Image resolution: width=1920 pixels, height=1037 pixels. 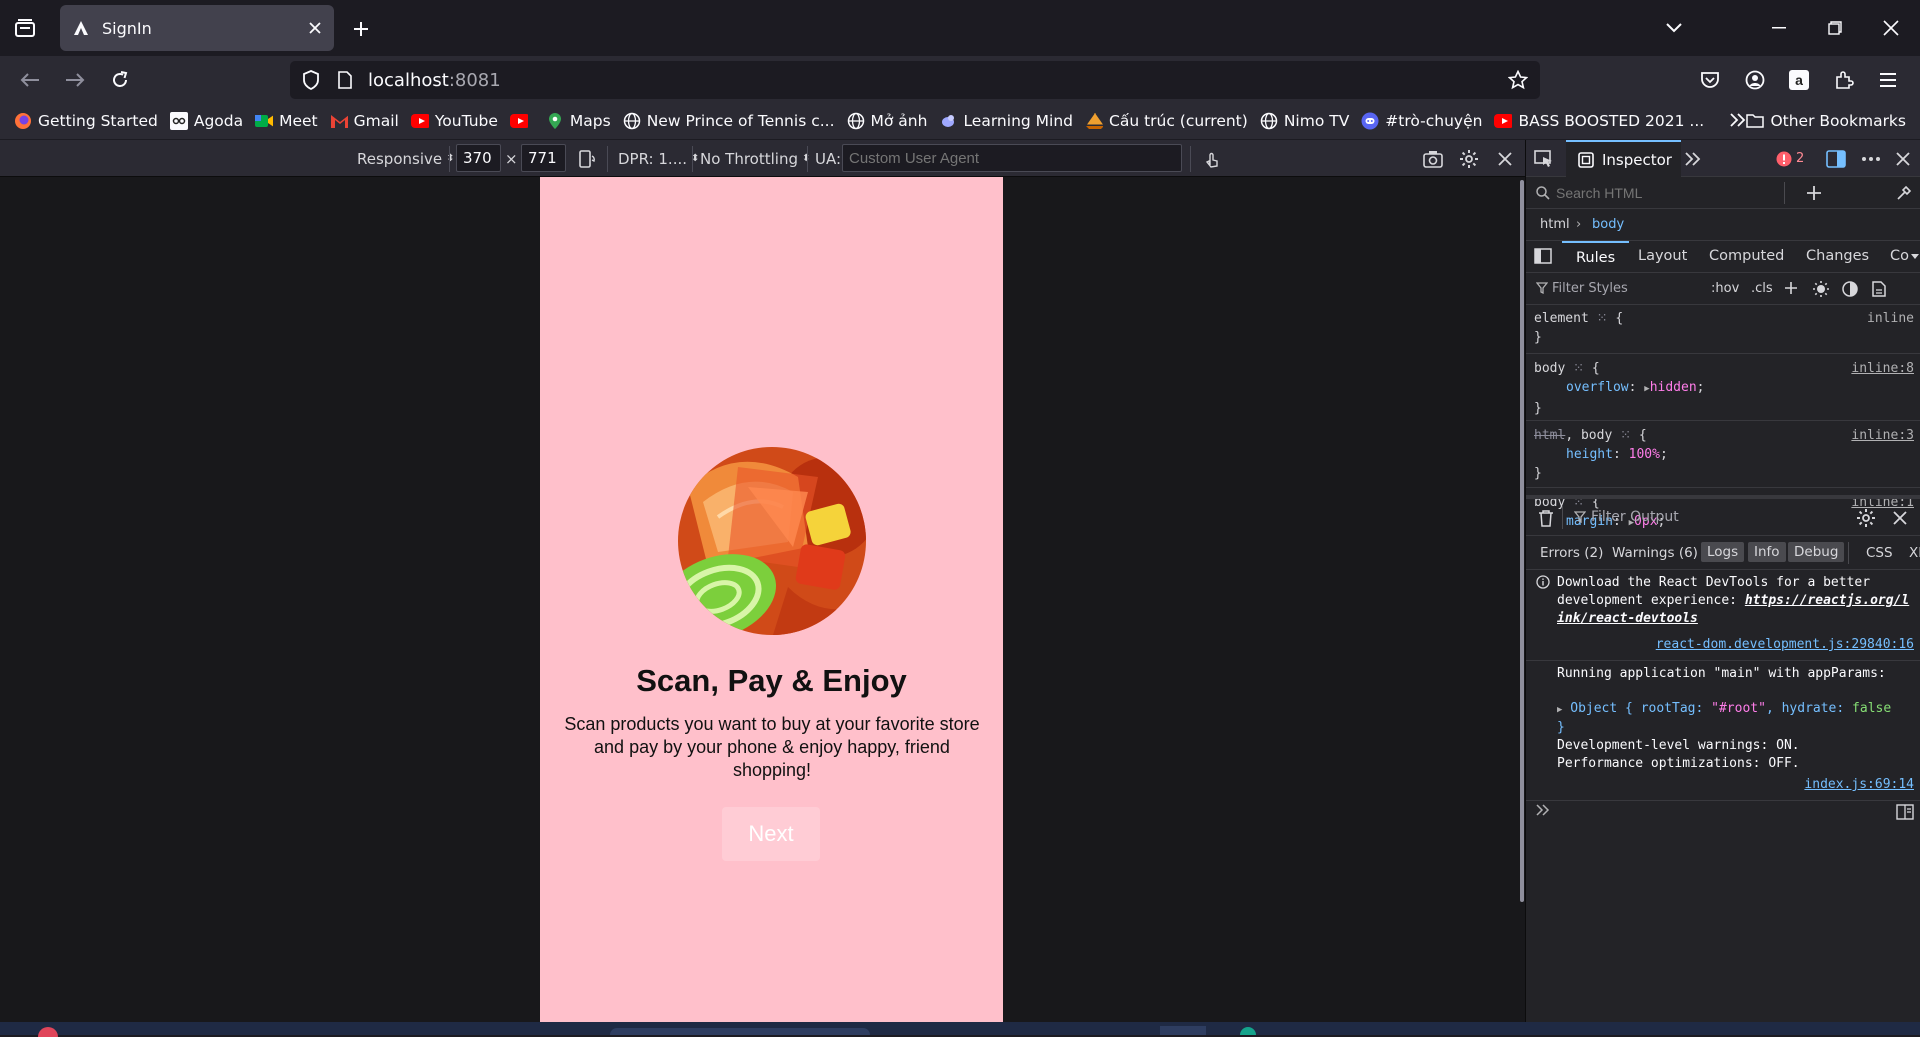 I want to click on amazon-extension-icon: a, so click(x=1799, y=80).